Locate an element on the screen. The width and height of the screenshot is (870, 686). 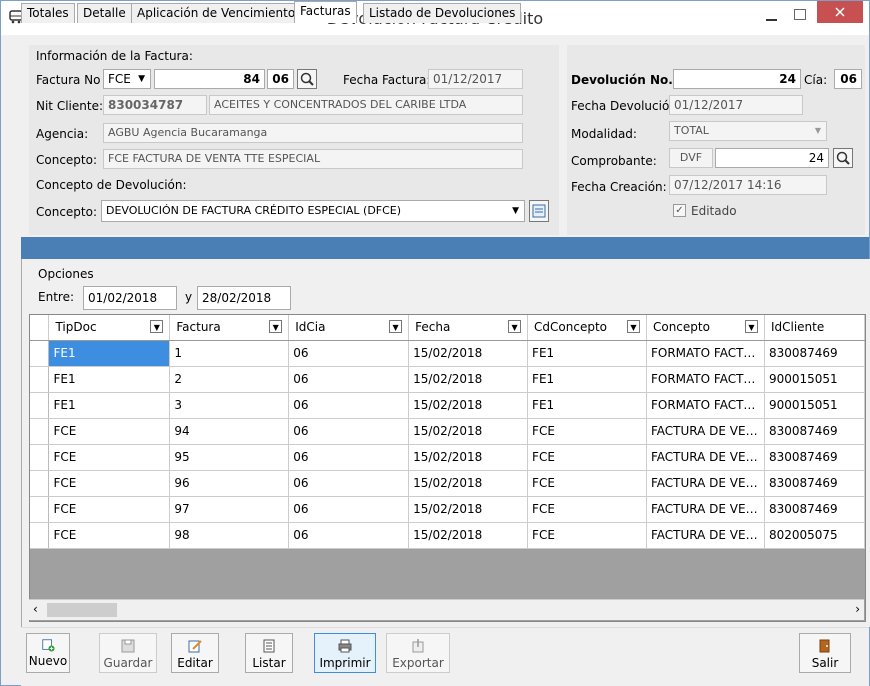
salir-button: Salir is located at coordinates (825, 653).